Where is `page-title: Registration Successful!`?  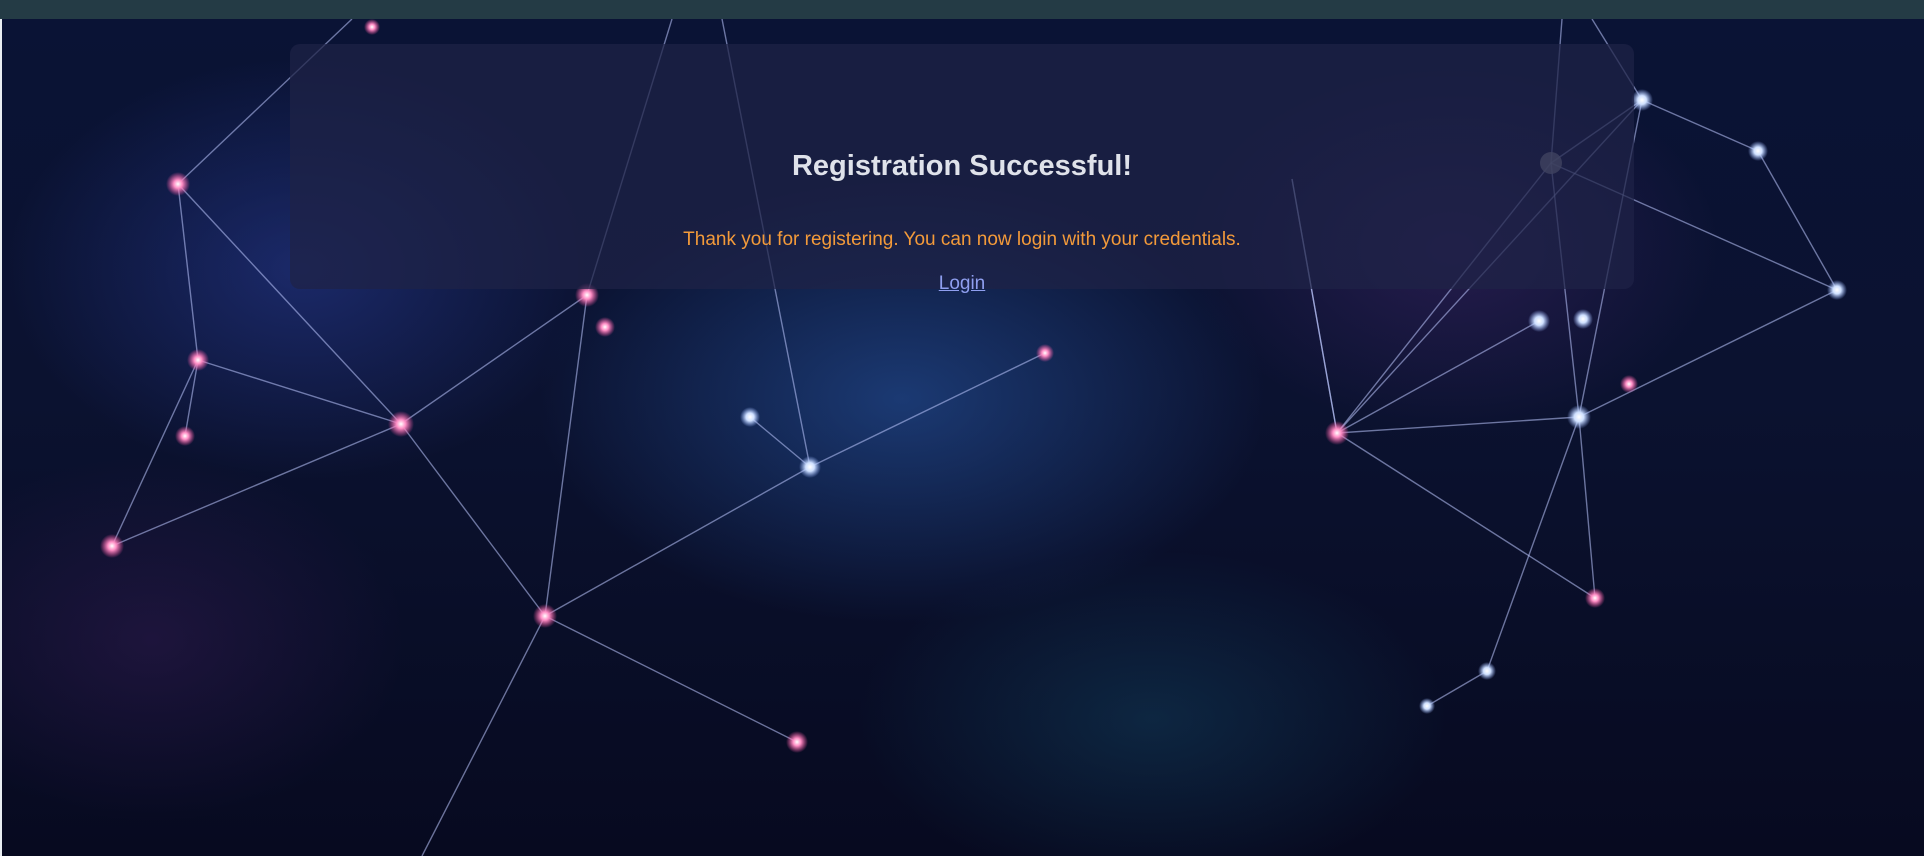 page-title: Registration Successful! is located at coordinates (962, 166).